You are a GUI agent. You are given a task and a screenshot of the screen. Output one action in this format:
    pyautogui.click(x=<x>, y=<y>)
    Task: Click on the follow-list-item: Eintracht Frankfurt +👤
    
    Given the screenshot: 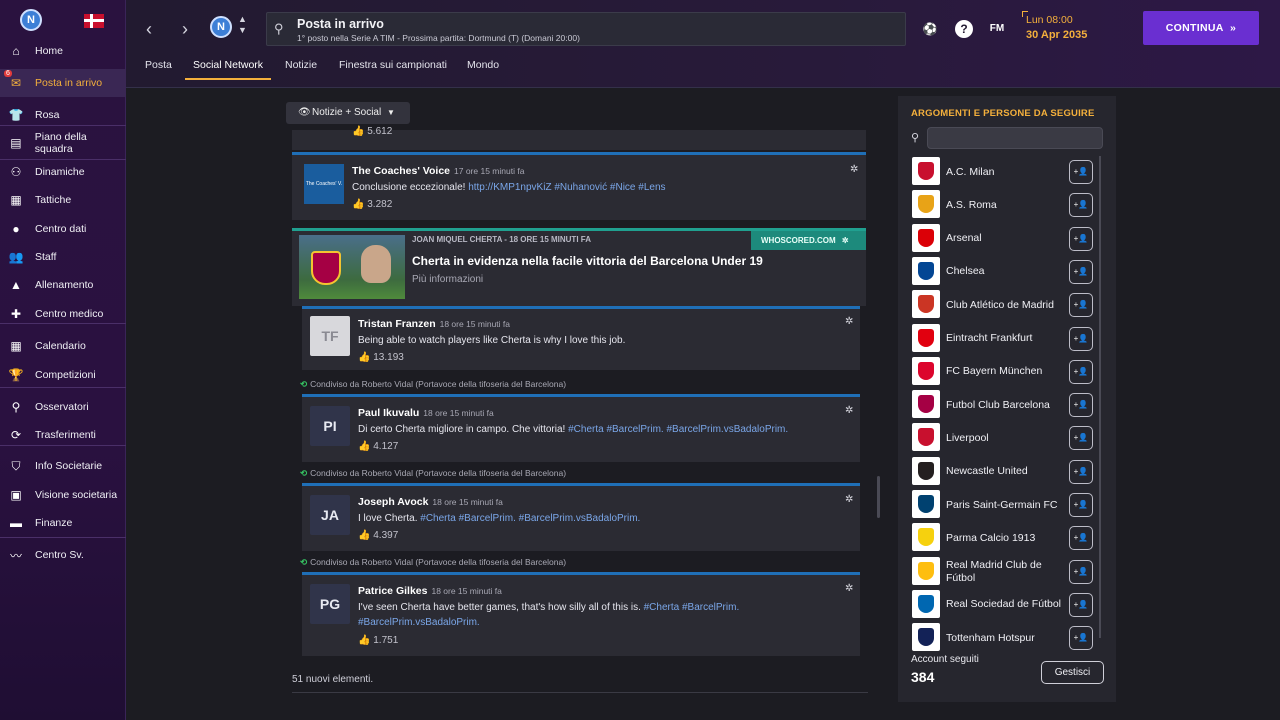 What is the action you would take?
    pyautogui.click(x=1002, y=339)
    